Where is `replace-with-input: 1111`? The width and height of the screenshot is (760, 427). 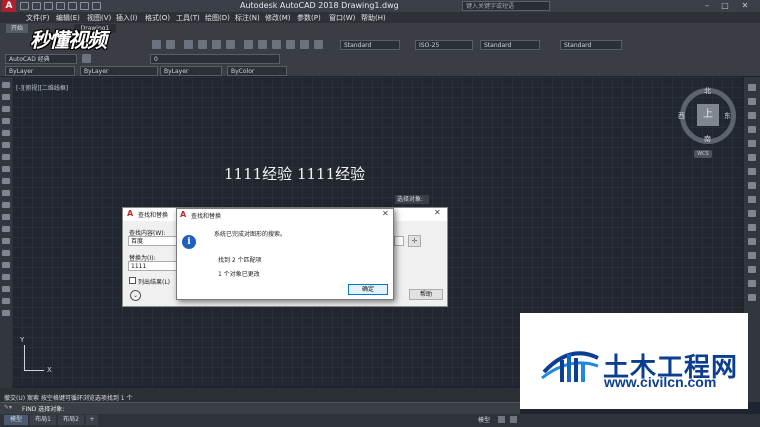
replace-with-input: 1111 is located at coordinates (154, 266).